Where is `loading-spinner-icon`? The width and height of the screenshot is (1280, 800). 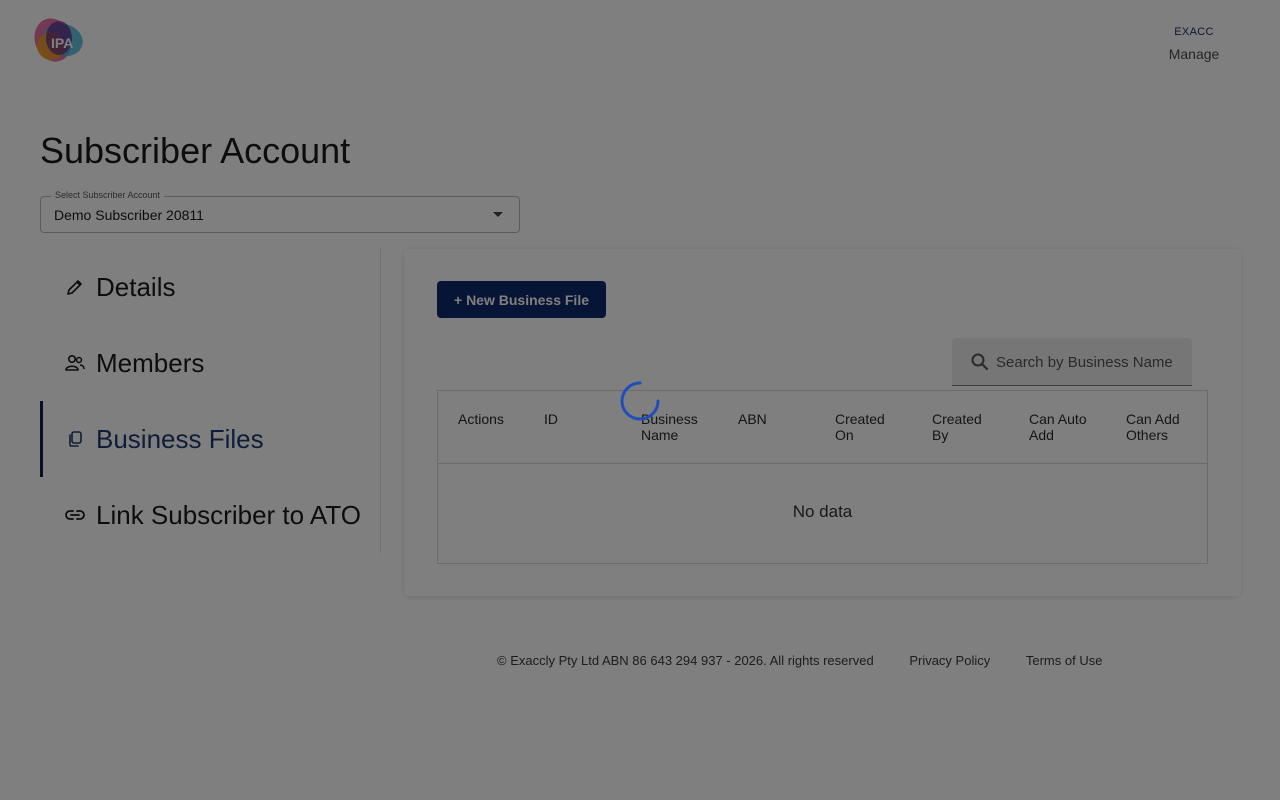 loading-spinner-icon is located at coordinates (639, 400).